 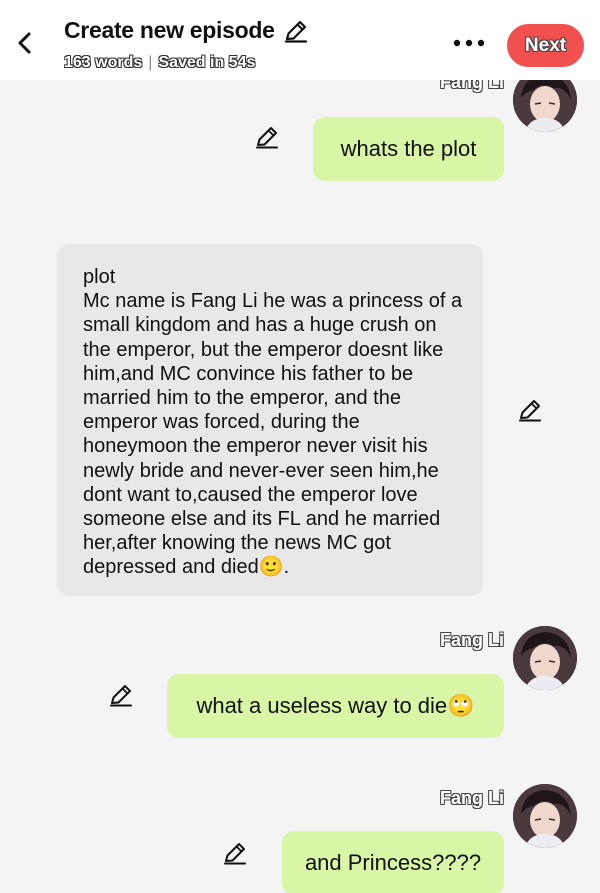 I want to click on episode-meta: 163 words | Saved in 54s, so click(x=159, y=63).